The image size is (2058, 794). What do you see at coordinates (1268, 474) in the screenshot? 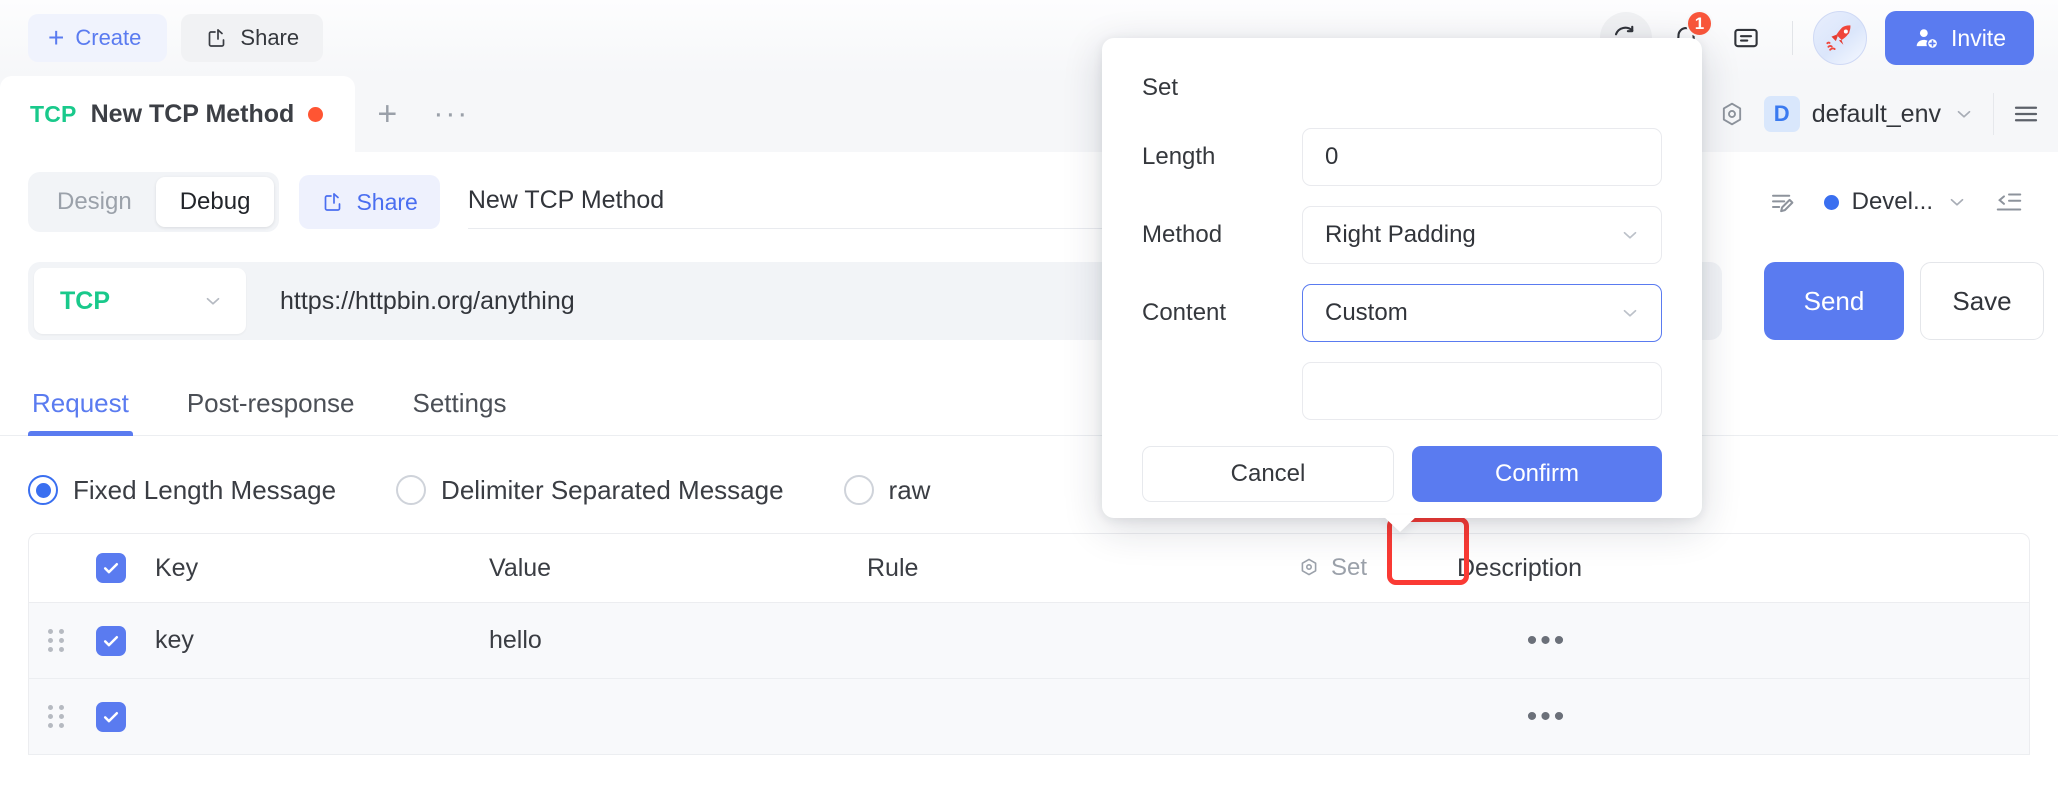
I see `cancel-button: Cancel` at bounding box center [1268, 474].